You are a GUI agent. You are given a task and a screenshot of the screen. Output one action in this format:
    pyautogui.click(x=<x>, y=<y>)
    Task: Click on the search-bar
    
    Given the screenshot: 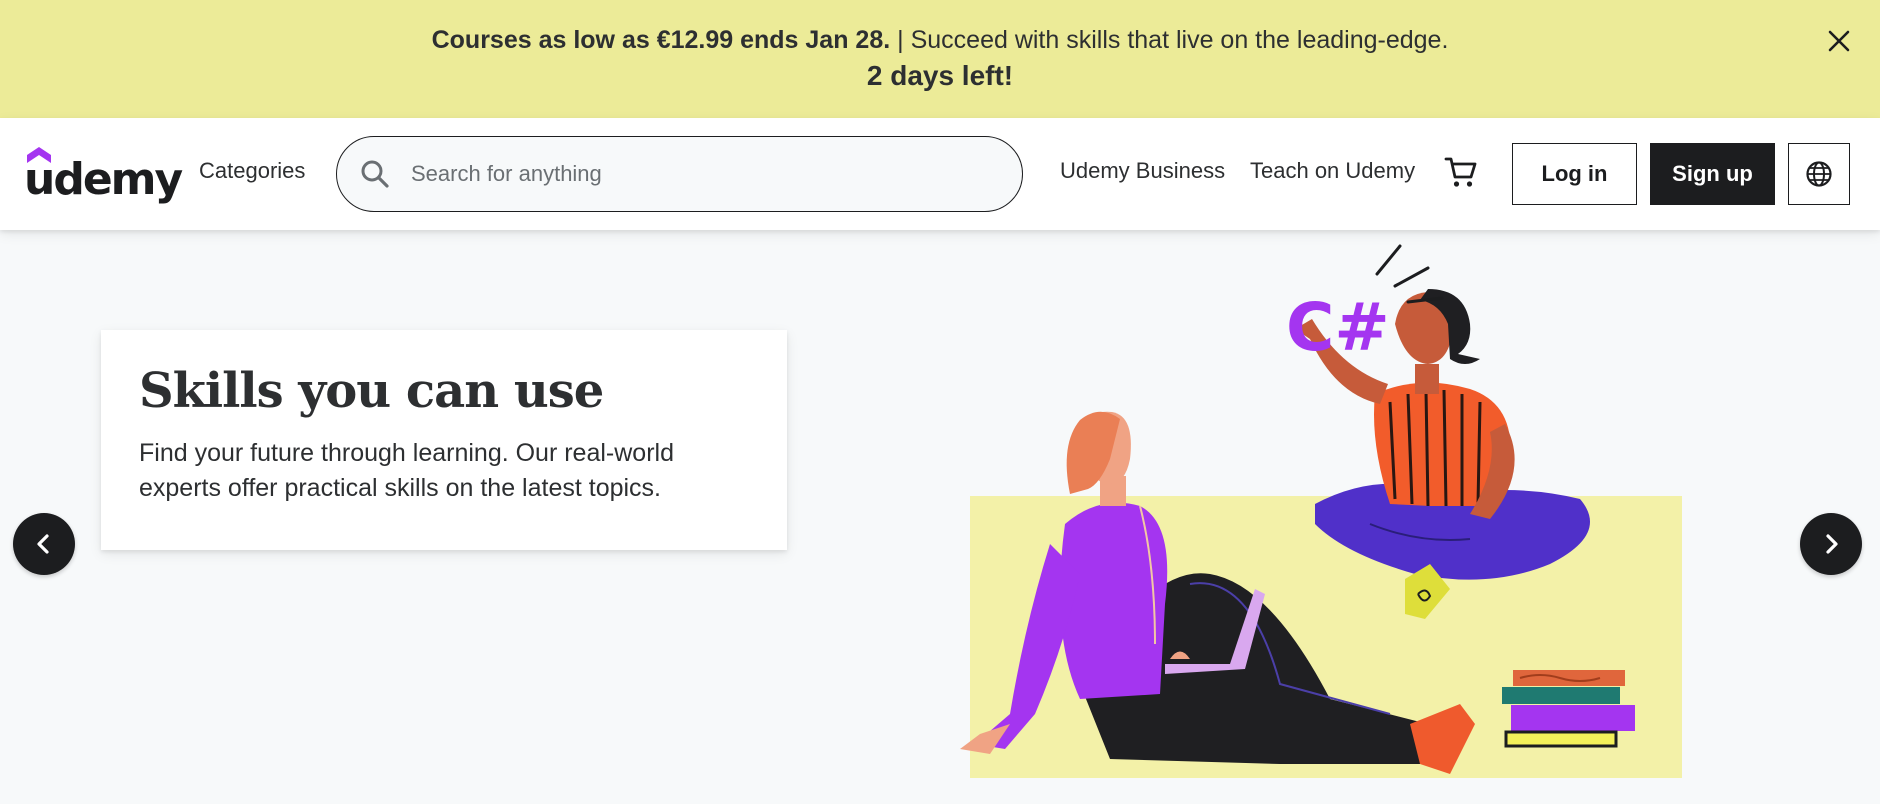 What is the action you would take?
    pyautogui.click(x=679, y=174)
    